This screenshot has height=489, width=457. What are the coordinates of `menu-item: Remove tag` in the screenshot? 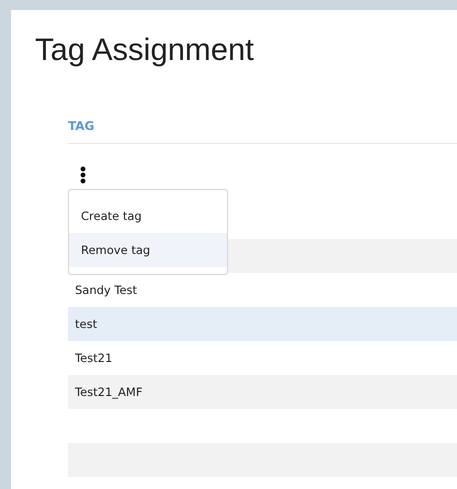 It's located at (148, 250).